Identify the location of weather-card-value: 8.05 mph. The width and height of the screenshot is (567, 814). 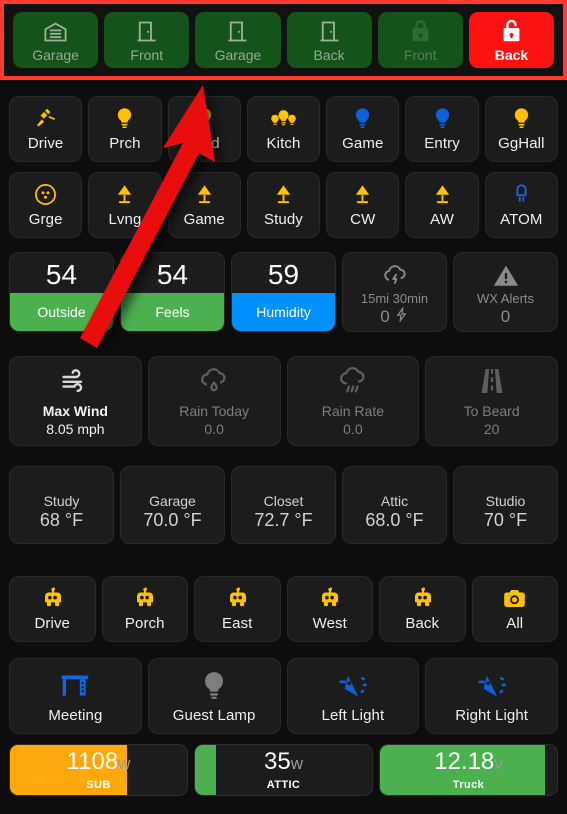
(75, 429).